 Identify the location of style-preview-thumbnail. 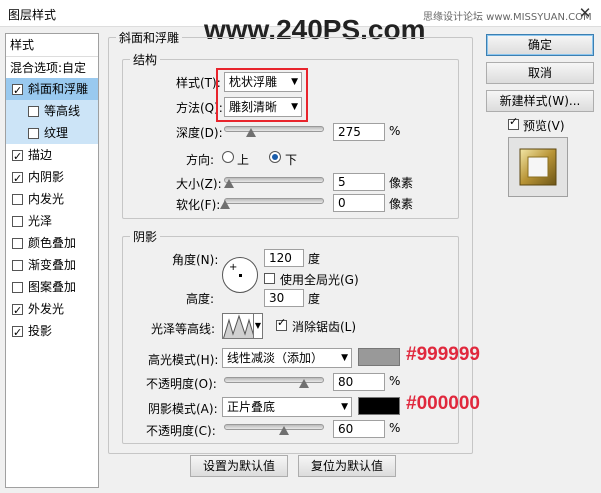
(538, 167).